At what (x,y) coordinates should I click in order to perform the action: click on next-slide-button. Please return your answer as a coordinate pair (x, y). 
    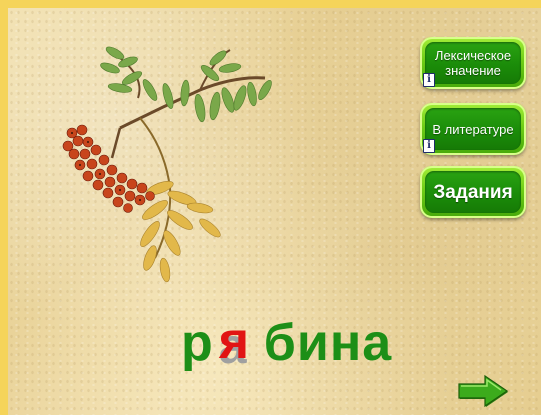
    Looking at the image, I should click on (483, 391).